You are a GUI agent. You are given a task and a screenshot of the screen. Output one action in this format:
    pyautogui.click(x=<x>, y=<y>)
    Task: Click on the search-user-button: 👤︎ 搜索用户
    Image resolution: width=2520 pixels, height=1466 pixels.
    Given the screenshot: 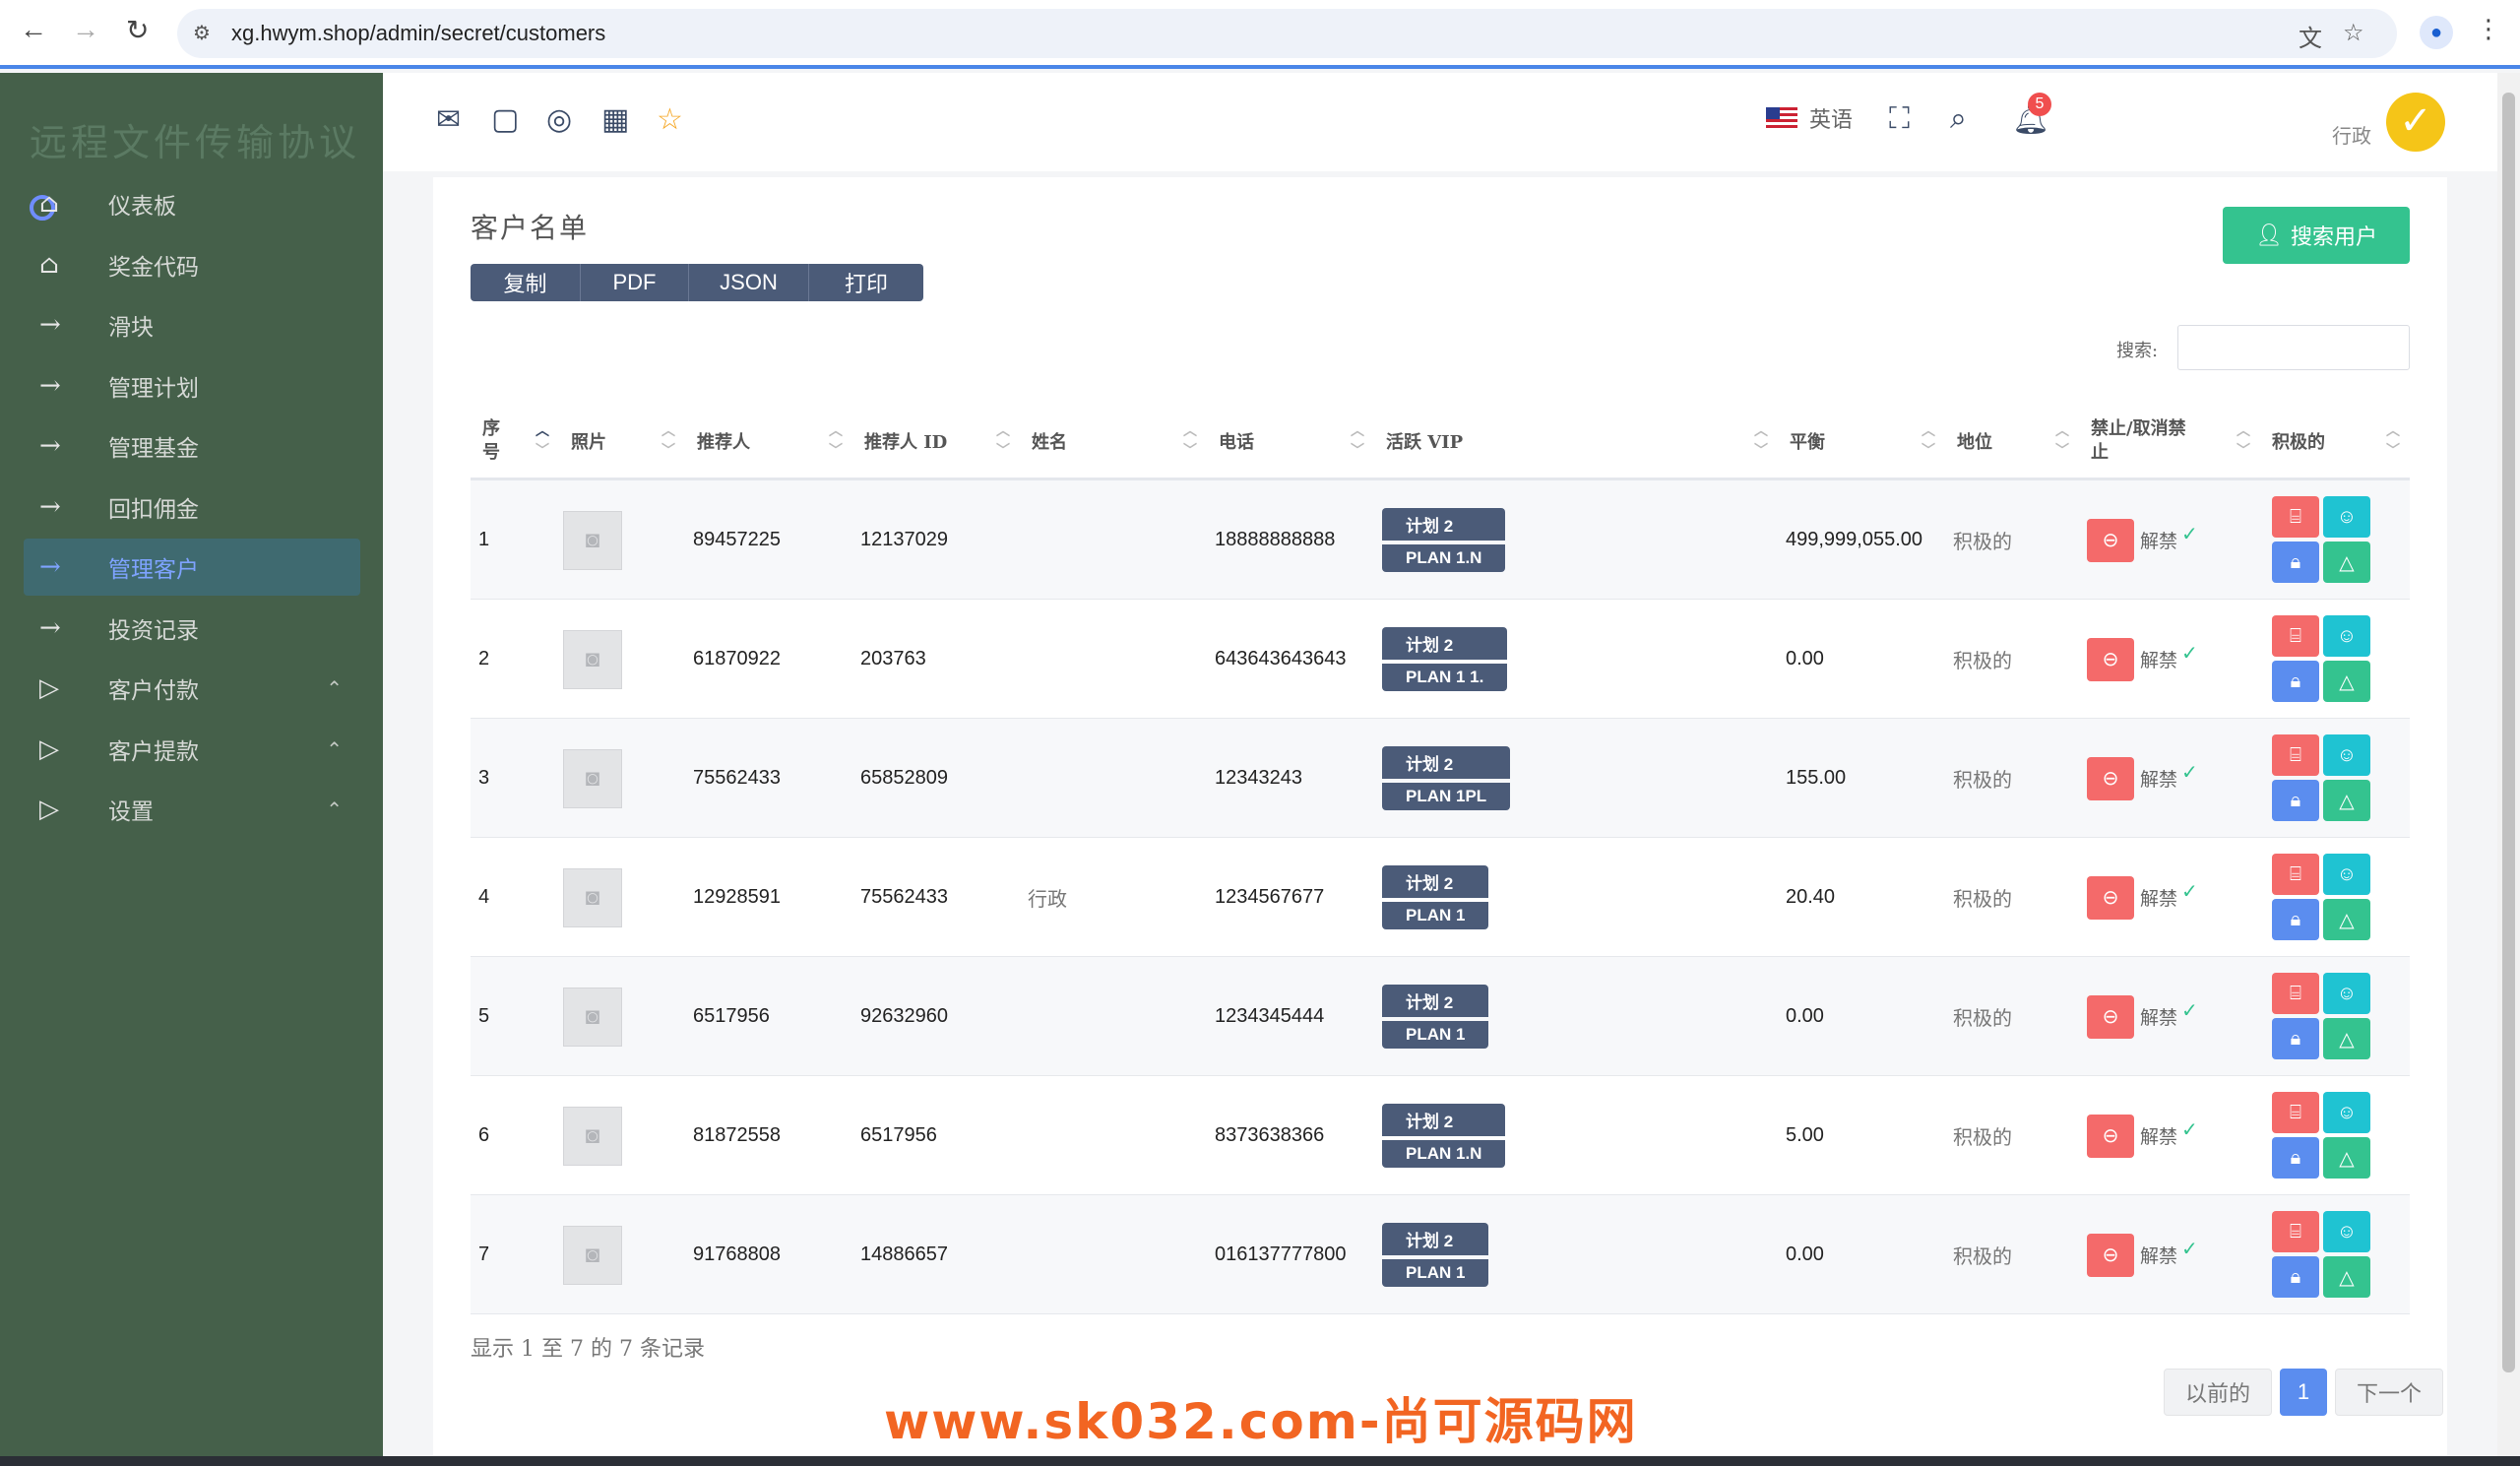 What is the action you would take?
    pyautogui.click(x=2316, y=236)
    